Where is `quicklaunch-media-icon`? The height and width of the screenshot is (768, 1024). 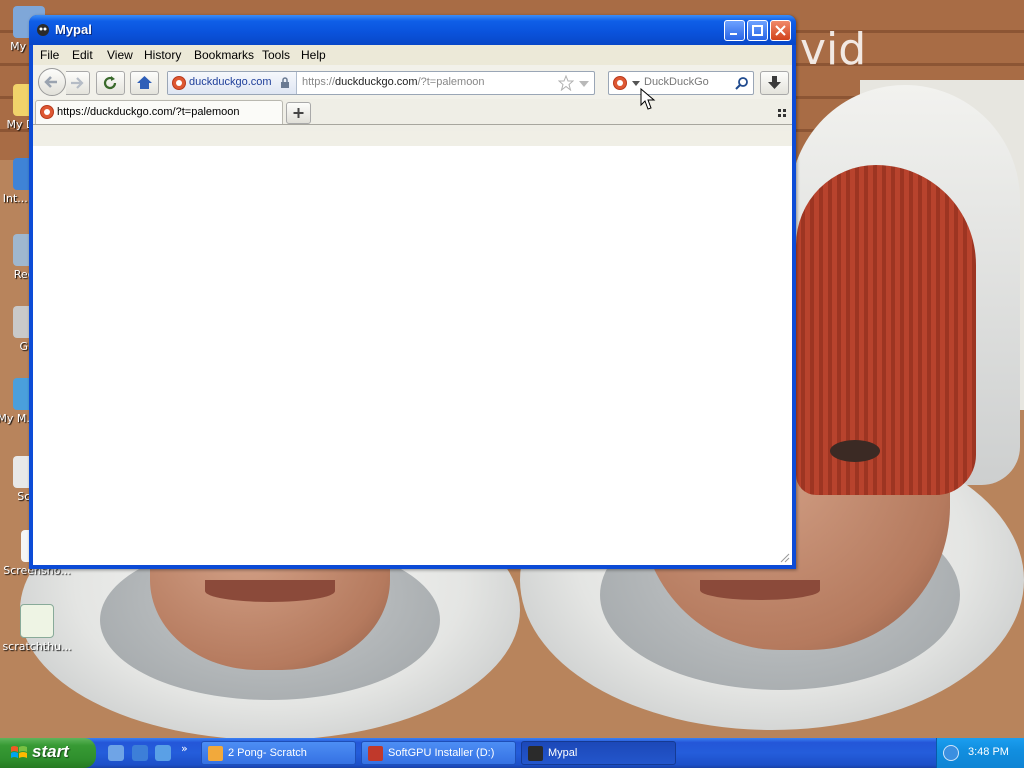
quicklaunch-media-icon is located at coordinates (163, 753).